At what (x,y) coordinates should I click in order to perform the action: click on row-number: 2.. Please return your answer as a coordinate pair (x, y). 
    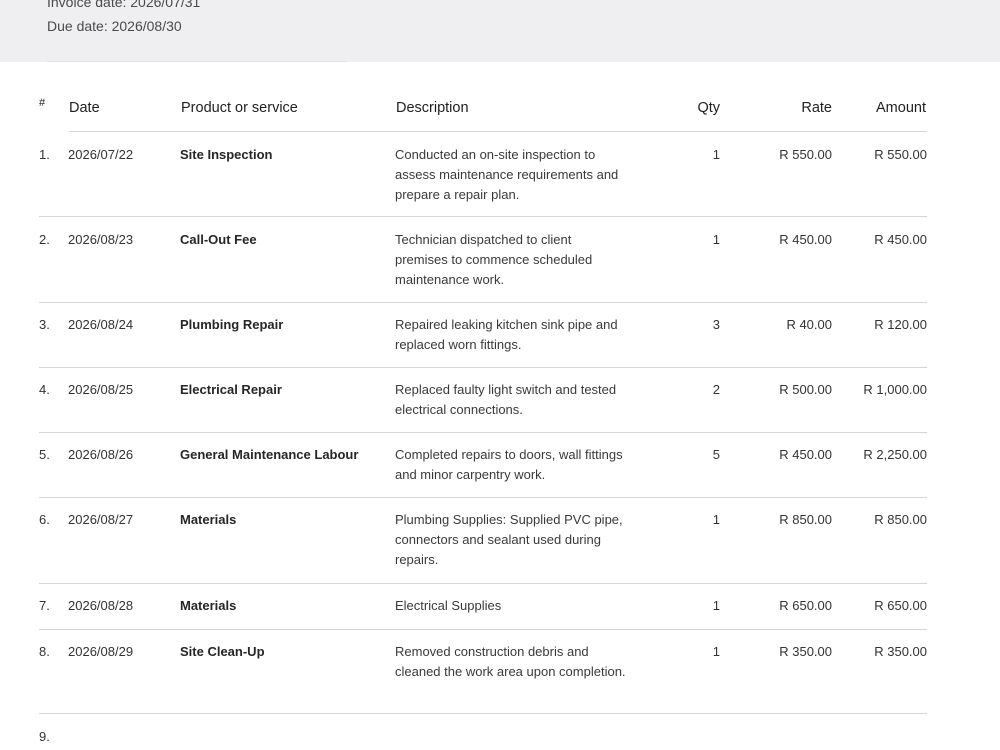
    Looking at the image, I should click on (44, 239).